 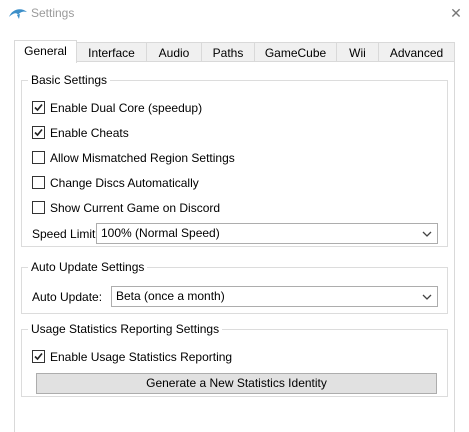 I want to click on tab-label: Interface, so click(x=111, y=53).